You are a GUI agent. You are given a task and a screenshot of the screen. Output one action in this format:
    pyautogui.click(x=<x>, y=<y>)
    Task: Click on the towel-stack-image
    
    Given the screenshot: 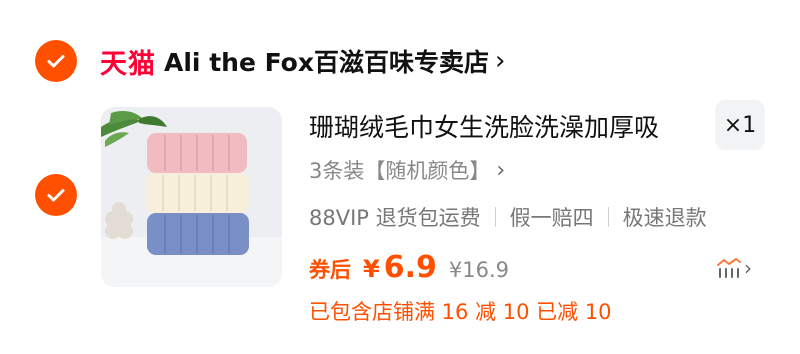 What is the action you would take?
    pyautogui.click(x=191, y=197)
    